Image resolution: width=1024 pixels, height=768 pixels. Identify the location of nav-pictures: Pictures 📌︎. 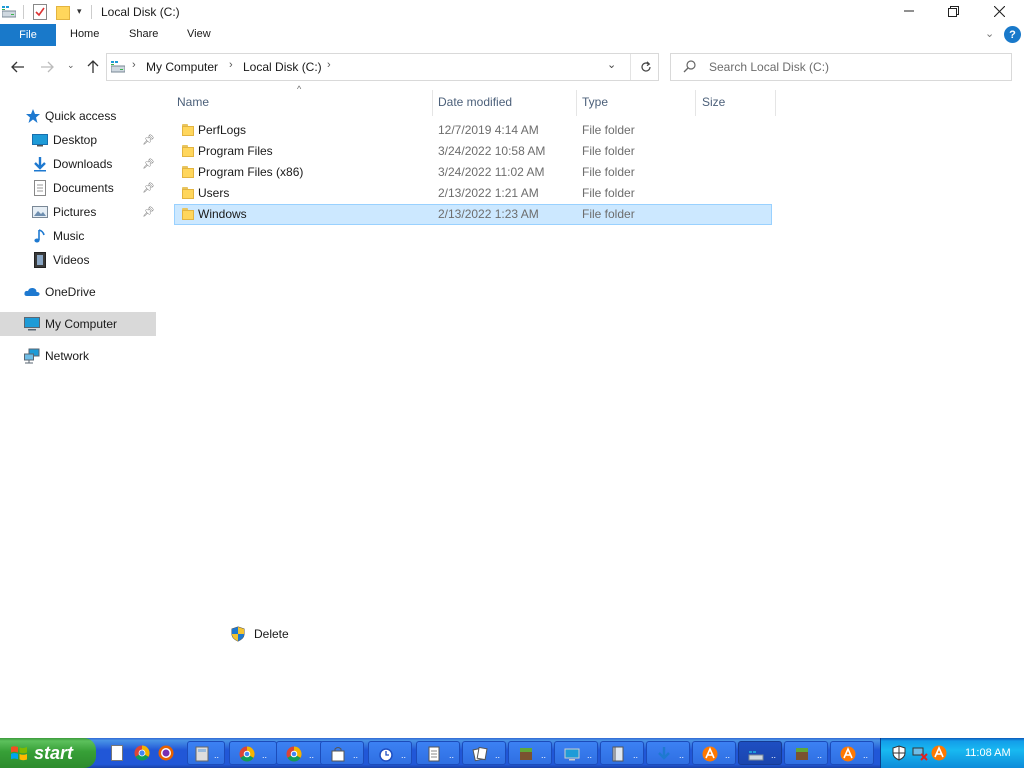
(78, 212).